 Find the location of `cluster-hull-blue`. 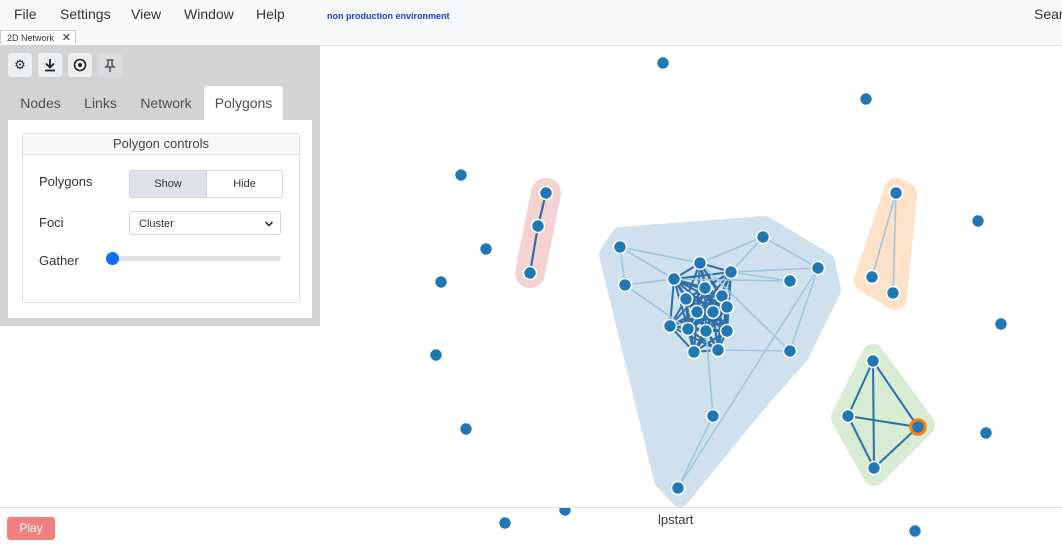

cluster-hull-blue is located at coordinates (720, 361).